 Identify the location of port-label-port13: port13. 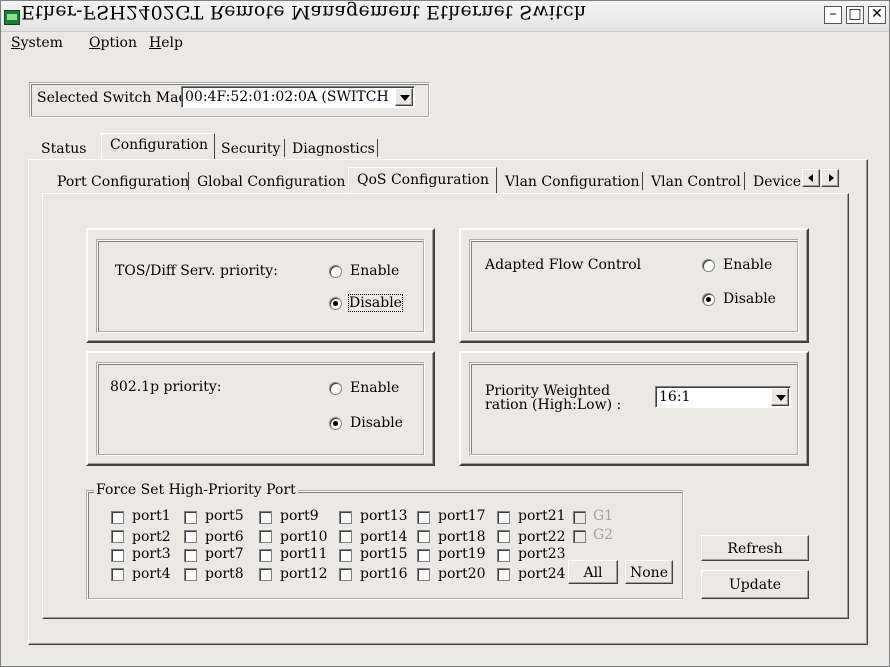
(384, 516).